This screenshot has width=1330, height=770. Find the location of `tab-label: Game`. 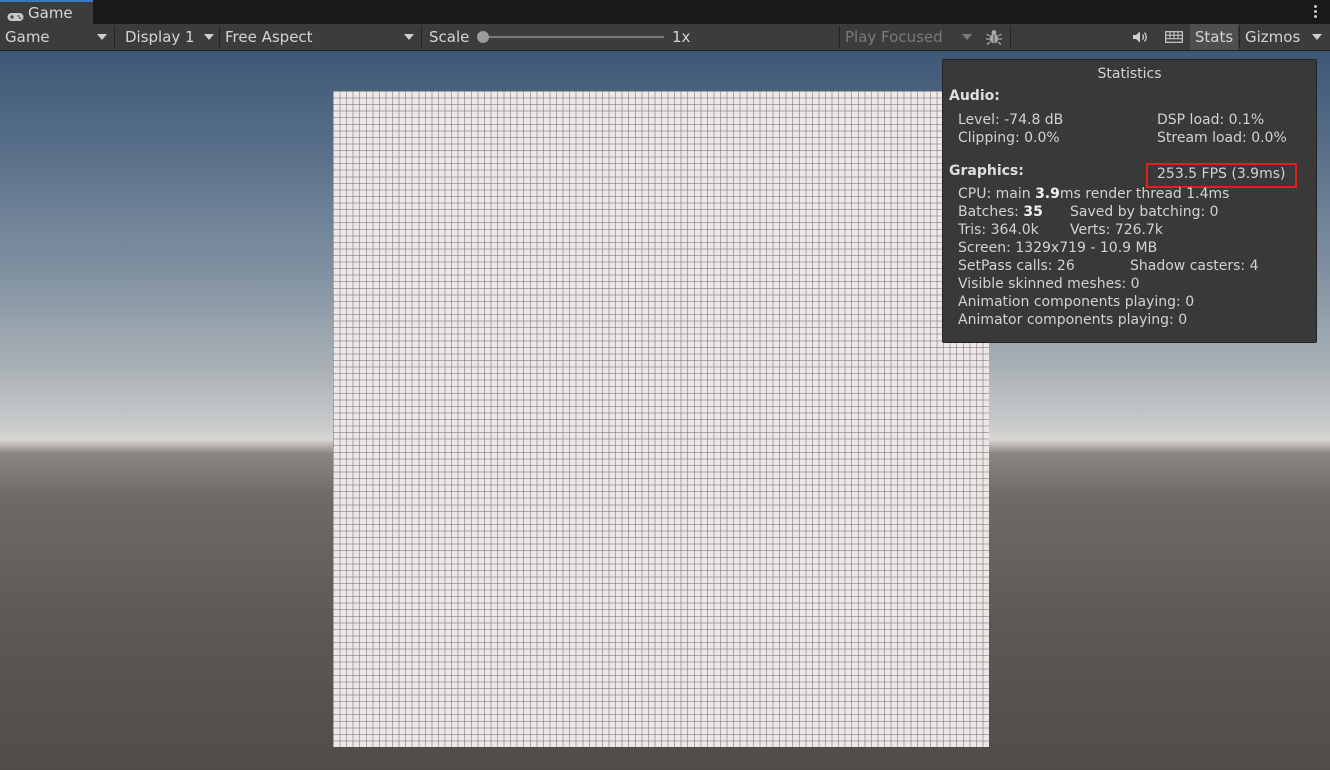

tab-label: Game is located at coordinates (50, 13).